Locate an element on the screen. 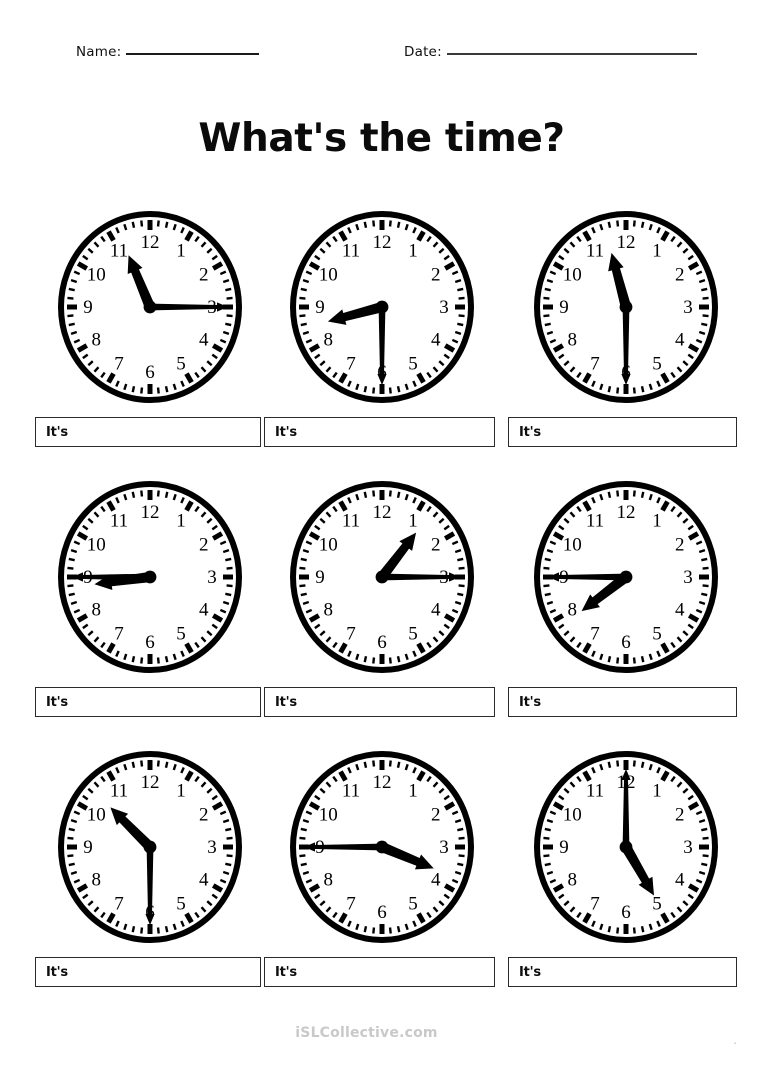 This screenshot has height=1079, width=763. clock-9: 121234567891011 is located at coordinates (626, 847).